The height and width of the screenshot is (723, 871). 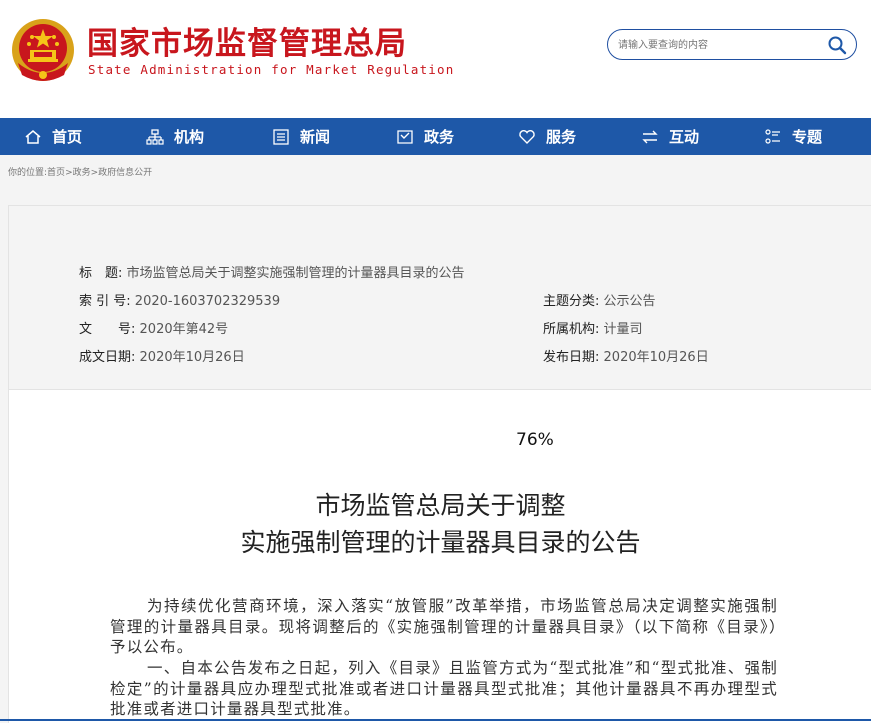 I want to click on document-title-line1: 市场监管总局关于调整, so click(x=440, y=505).